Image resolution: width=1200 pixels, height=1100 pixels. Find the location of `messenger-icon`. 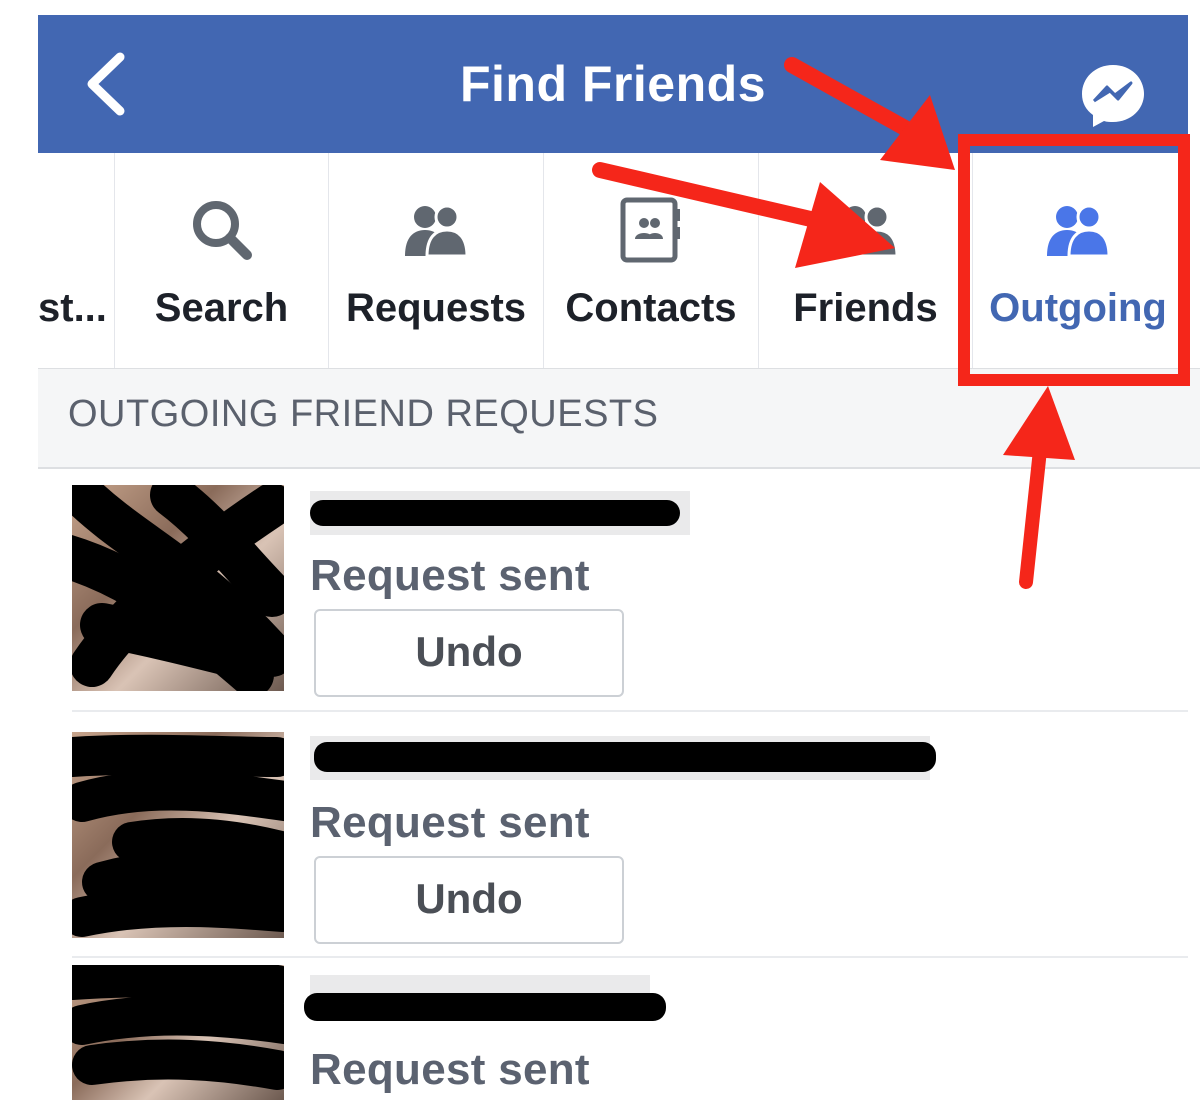

messenger-icon is located at coordinates (1113, 96).